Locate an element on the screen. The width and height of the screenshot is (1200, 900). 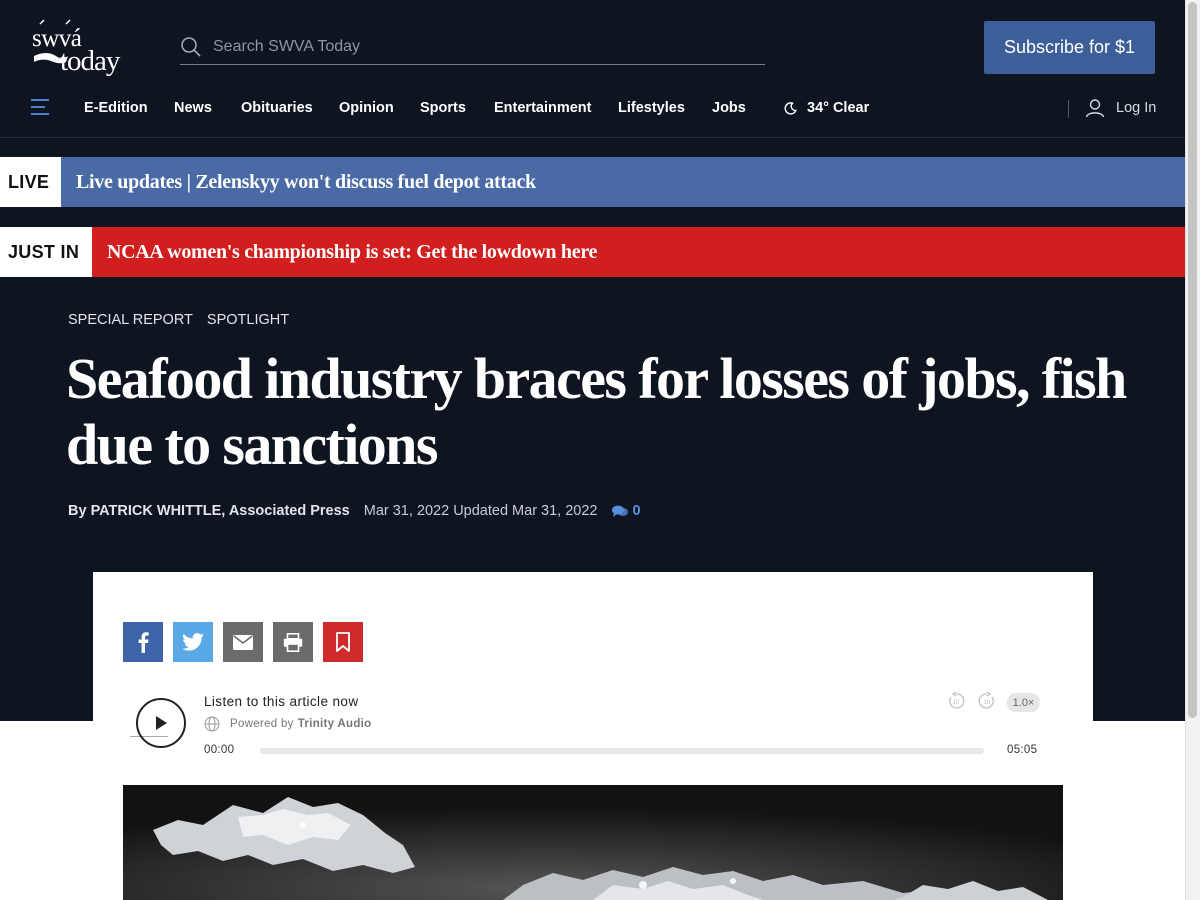
bookmark-button is located at coordinates (343, 642).